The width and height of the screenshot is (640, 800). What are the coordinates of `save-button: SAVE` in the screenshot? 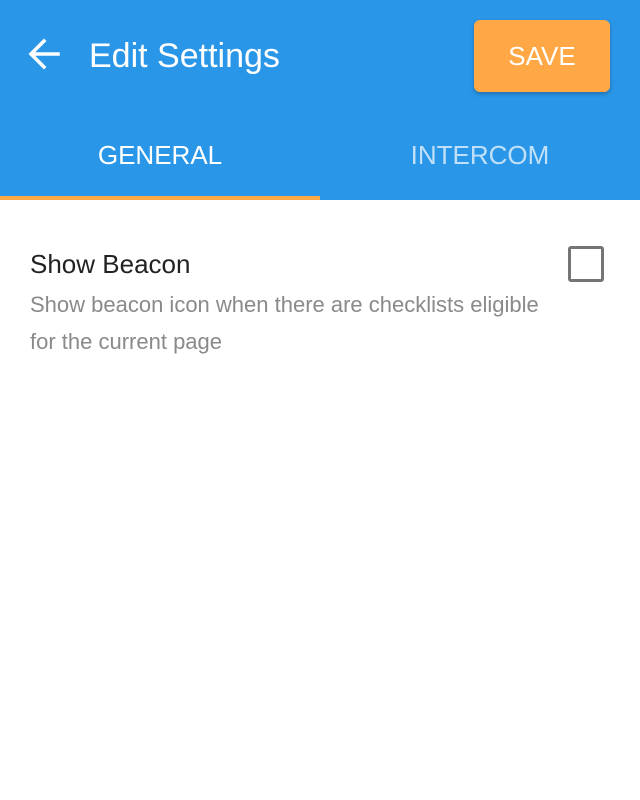 It's located at (542, 56).